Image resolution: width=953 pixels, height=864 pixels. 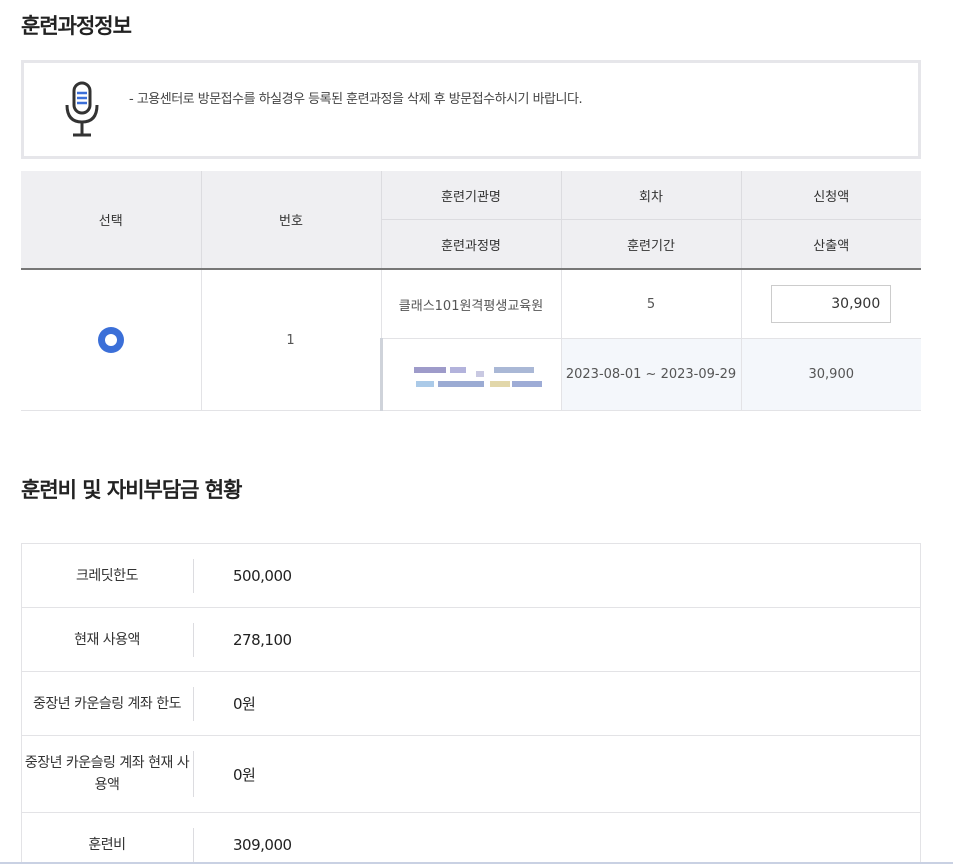 I want to click on request-amount-cell, so click(x=831, y=304).